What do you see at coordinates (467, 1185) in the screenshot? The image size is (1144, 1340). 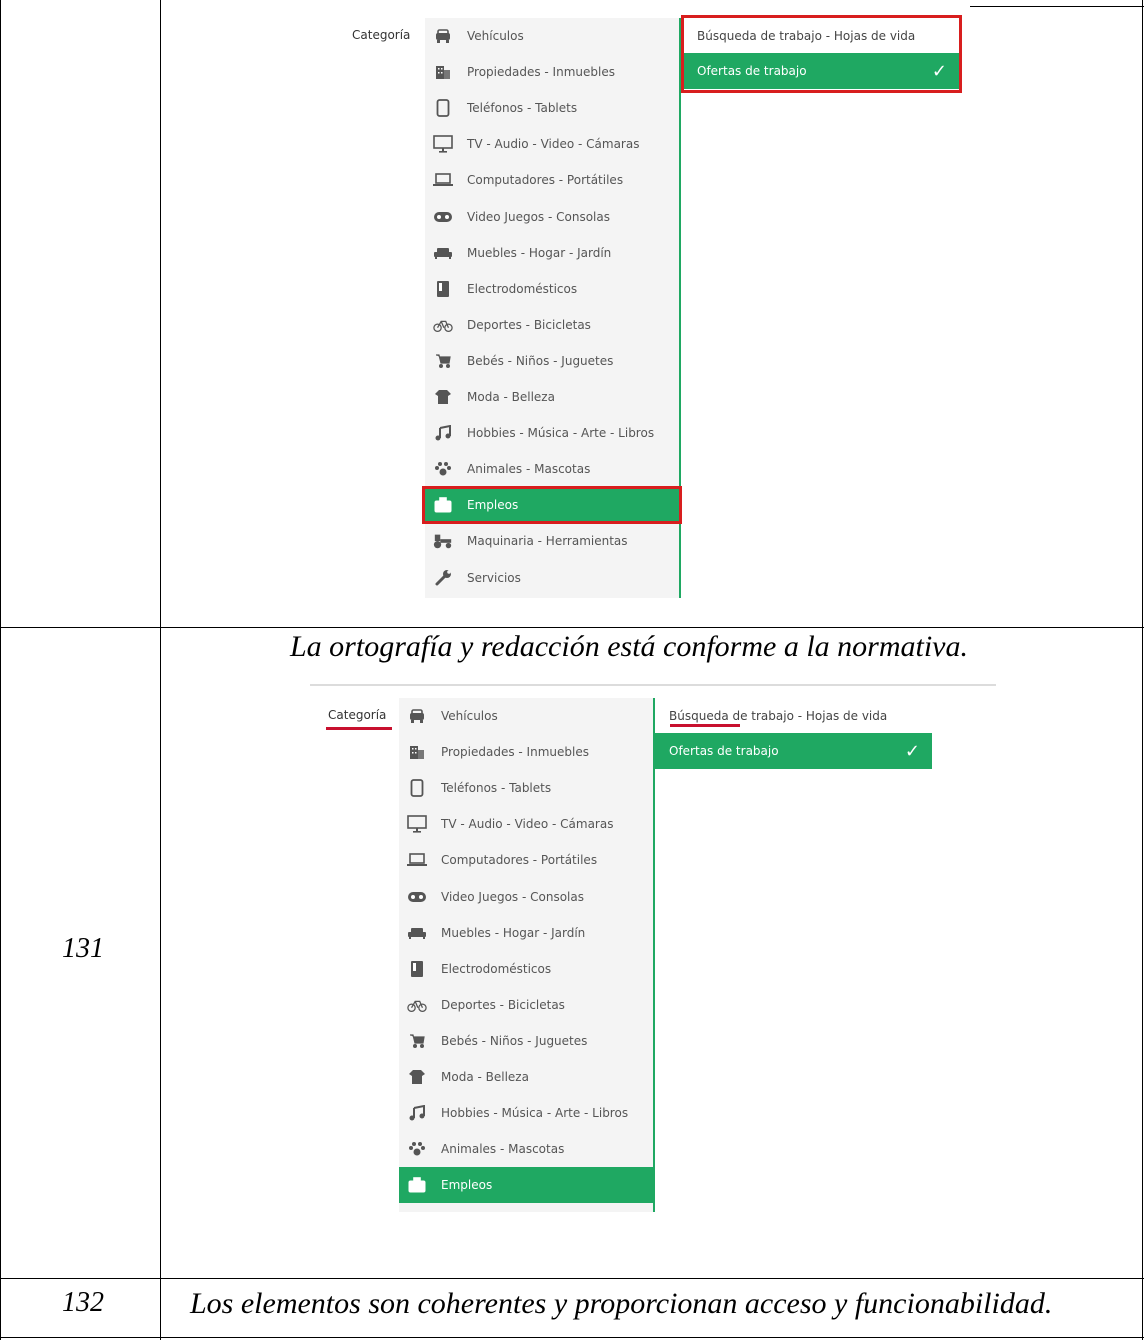 I see `category-label-text: Empleos` at bounding box center [467, 1185].